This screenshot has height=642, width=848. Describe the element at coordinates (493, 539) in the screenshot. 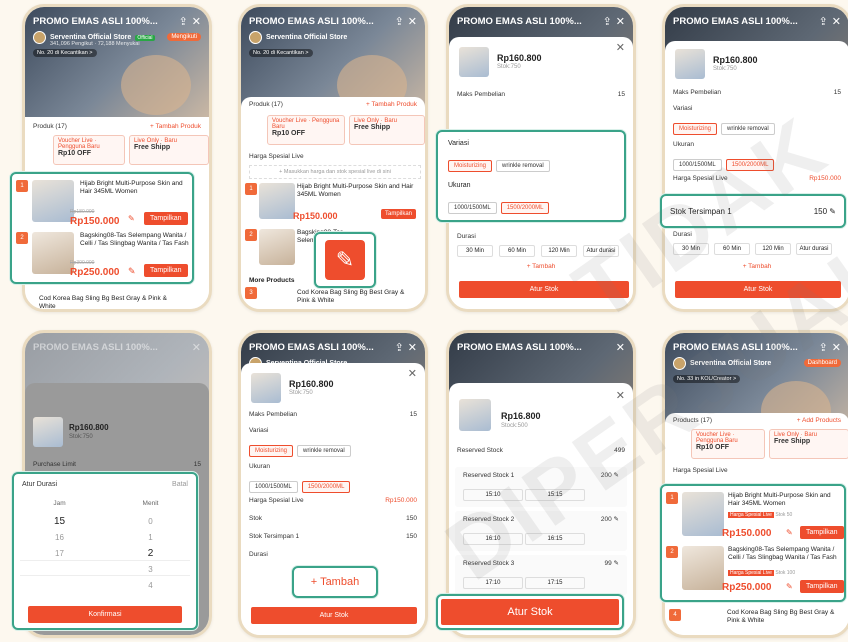

I see `start-time: 16:10` at that location.